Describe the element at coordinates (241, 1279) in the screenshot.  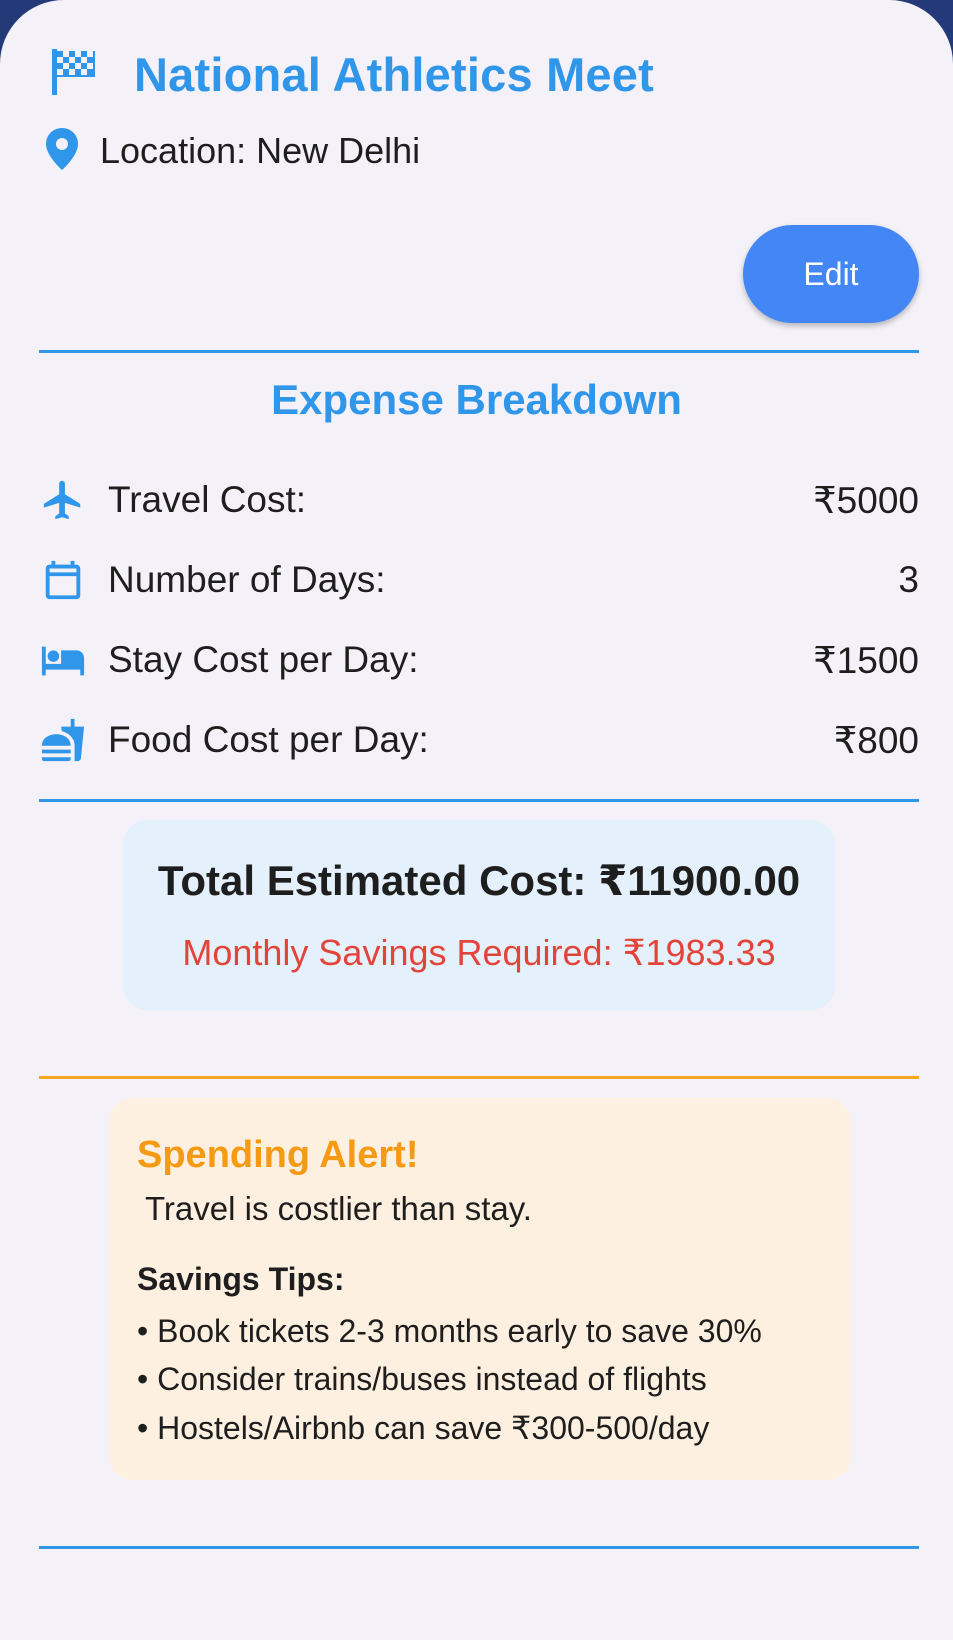
I see `tips-title: Savings Tips:` at that location.